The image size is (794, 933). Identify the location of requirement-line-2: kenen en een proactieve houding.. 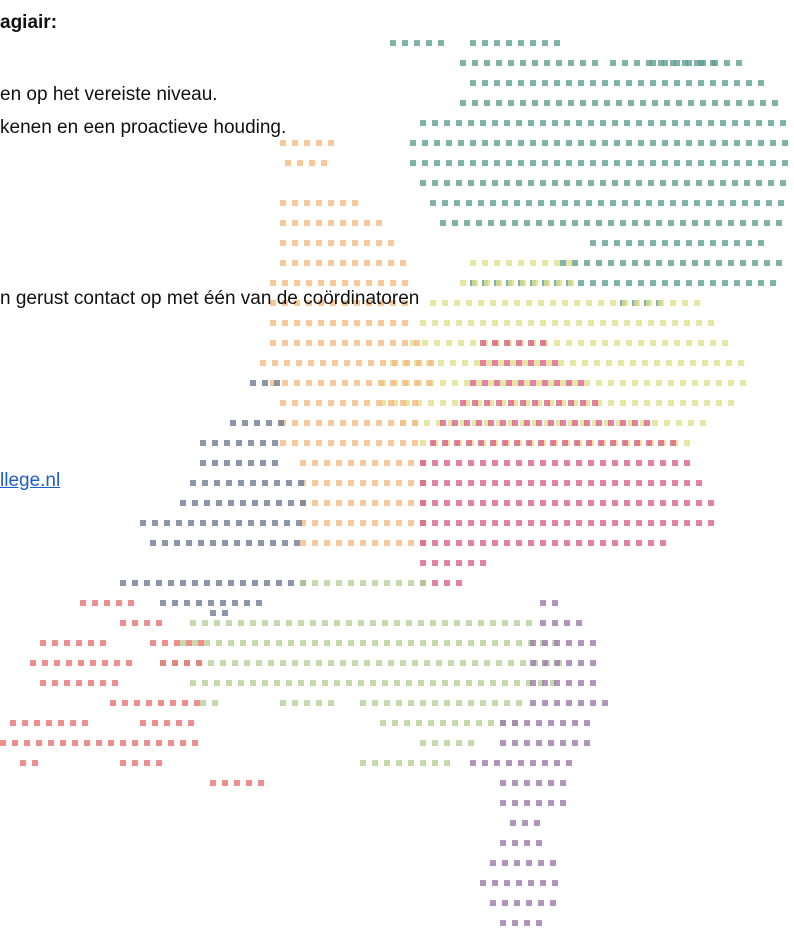
(143, 127).